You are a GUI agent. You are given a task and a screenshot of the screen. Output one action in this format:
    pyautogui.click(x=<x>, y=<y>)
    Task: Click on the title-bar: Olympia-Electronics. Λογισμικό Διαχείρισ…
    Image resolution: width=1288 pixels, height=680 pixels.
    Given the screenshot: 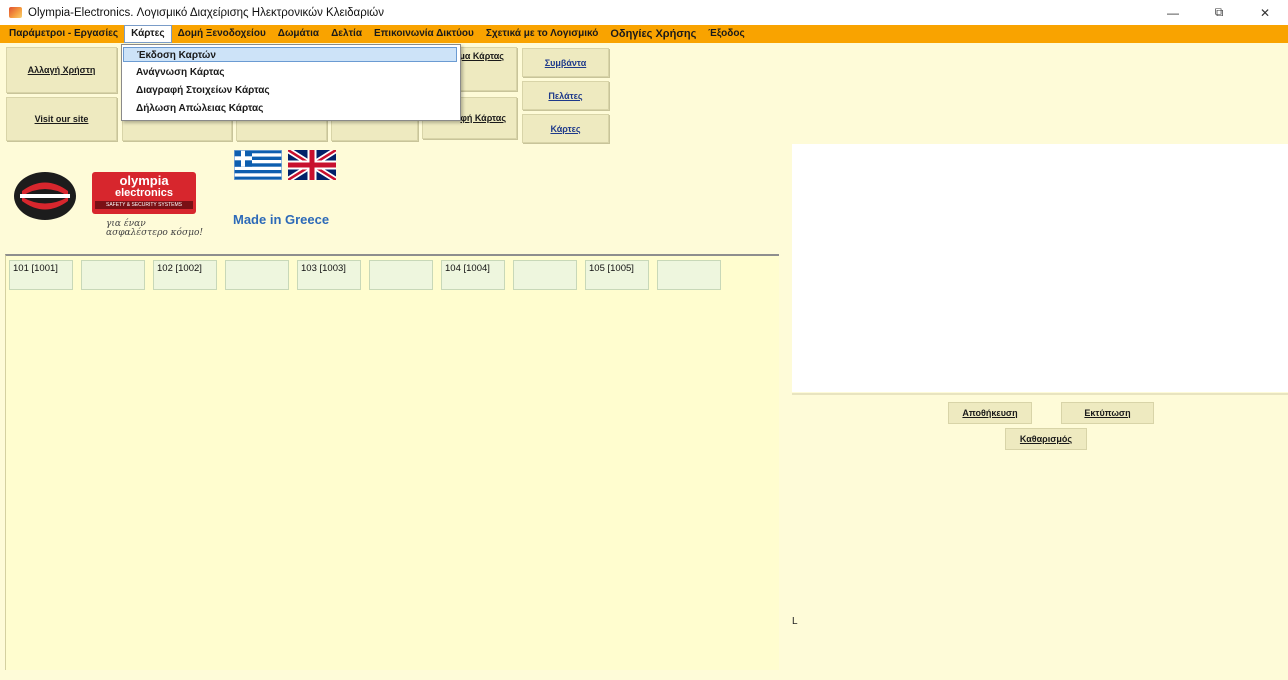 What is the action you would take?
    pyautogui.click(x=644, y=12)
    